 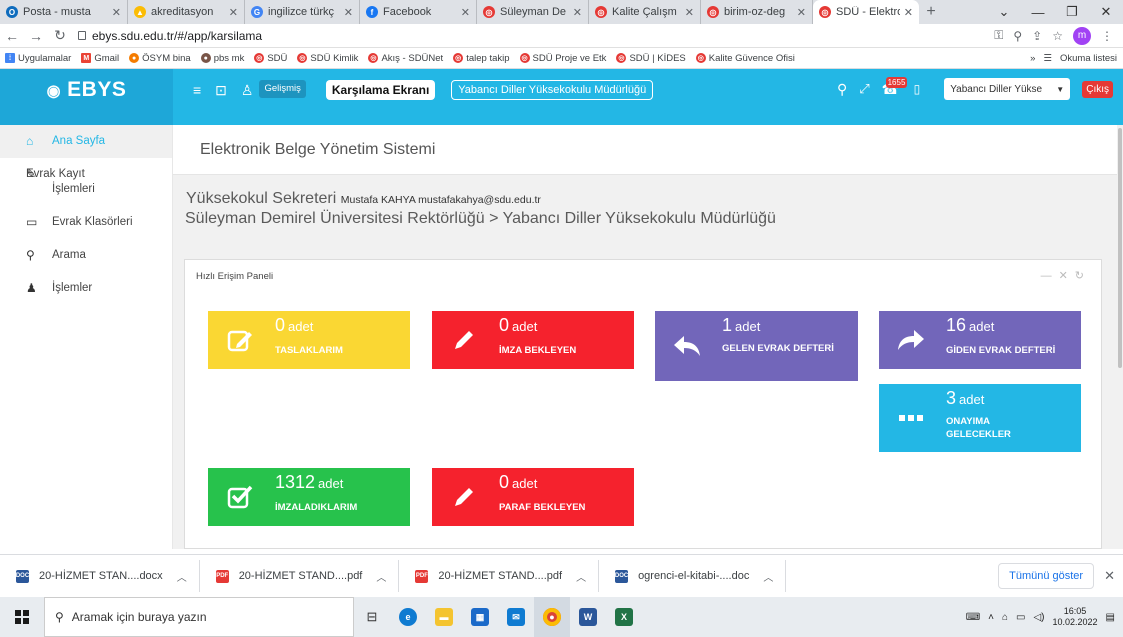 What do you see at coordinates (1047, 58) in the screenshot?
I see `reading-list-icon: ☰` at bounding box center [1047, 58].